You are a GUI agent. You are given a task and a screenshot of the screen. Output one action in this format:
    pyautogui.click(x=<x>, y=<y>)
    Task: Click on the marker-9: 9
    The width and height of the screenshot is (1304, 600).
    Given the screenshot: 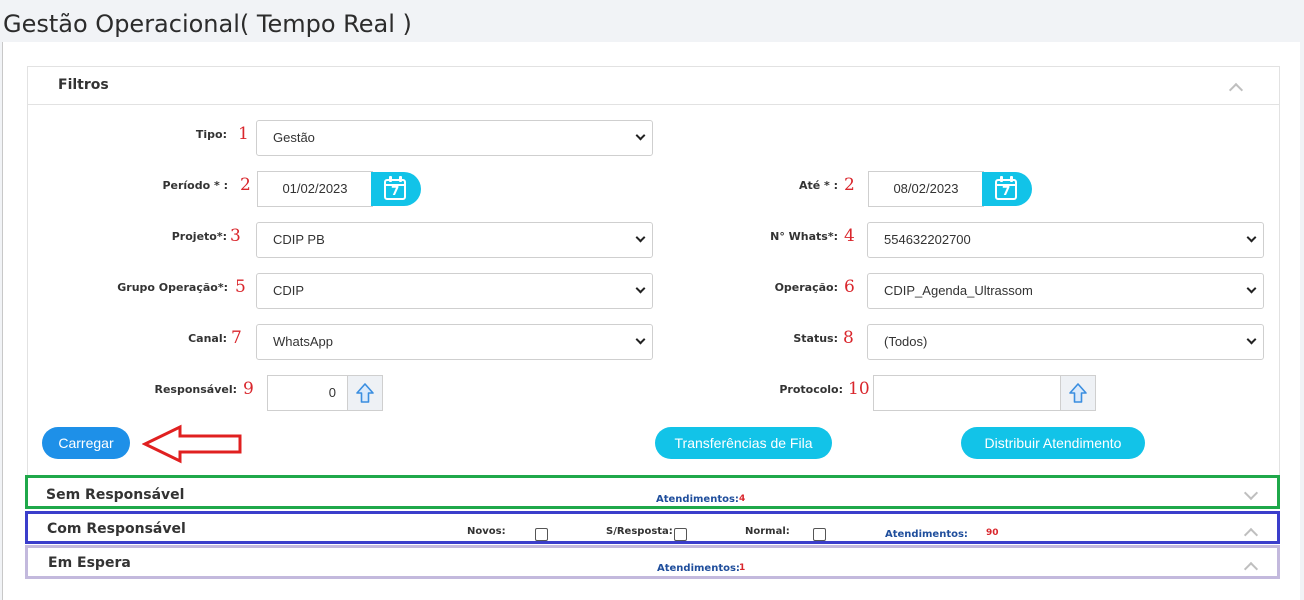 What is the action you would take?
    pyautogui.click(x=248, y=389)
    